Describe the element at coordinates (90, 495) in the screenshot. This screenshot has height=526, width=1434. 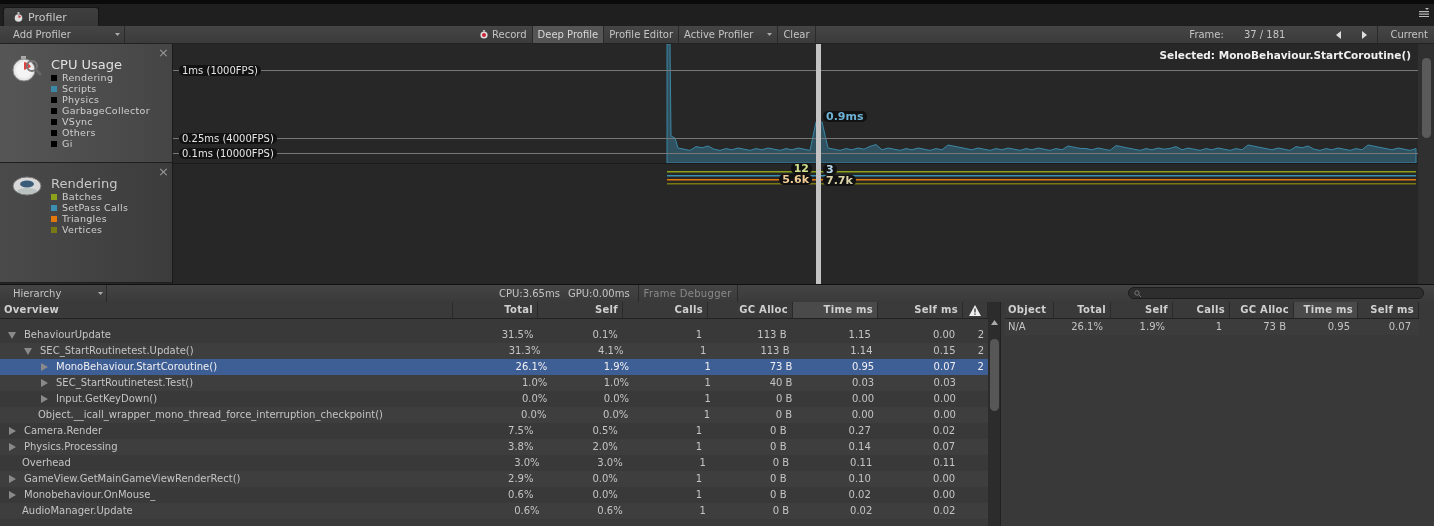
I see `function-name: Monobehaviour.OnMouse_` at that location.